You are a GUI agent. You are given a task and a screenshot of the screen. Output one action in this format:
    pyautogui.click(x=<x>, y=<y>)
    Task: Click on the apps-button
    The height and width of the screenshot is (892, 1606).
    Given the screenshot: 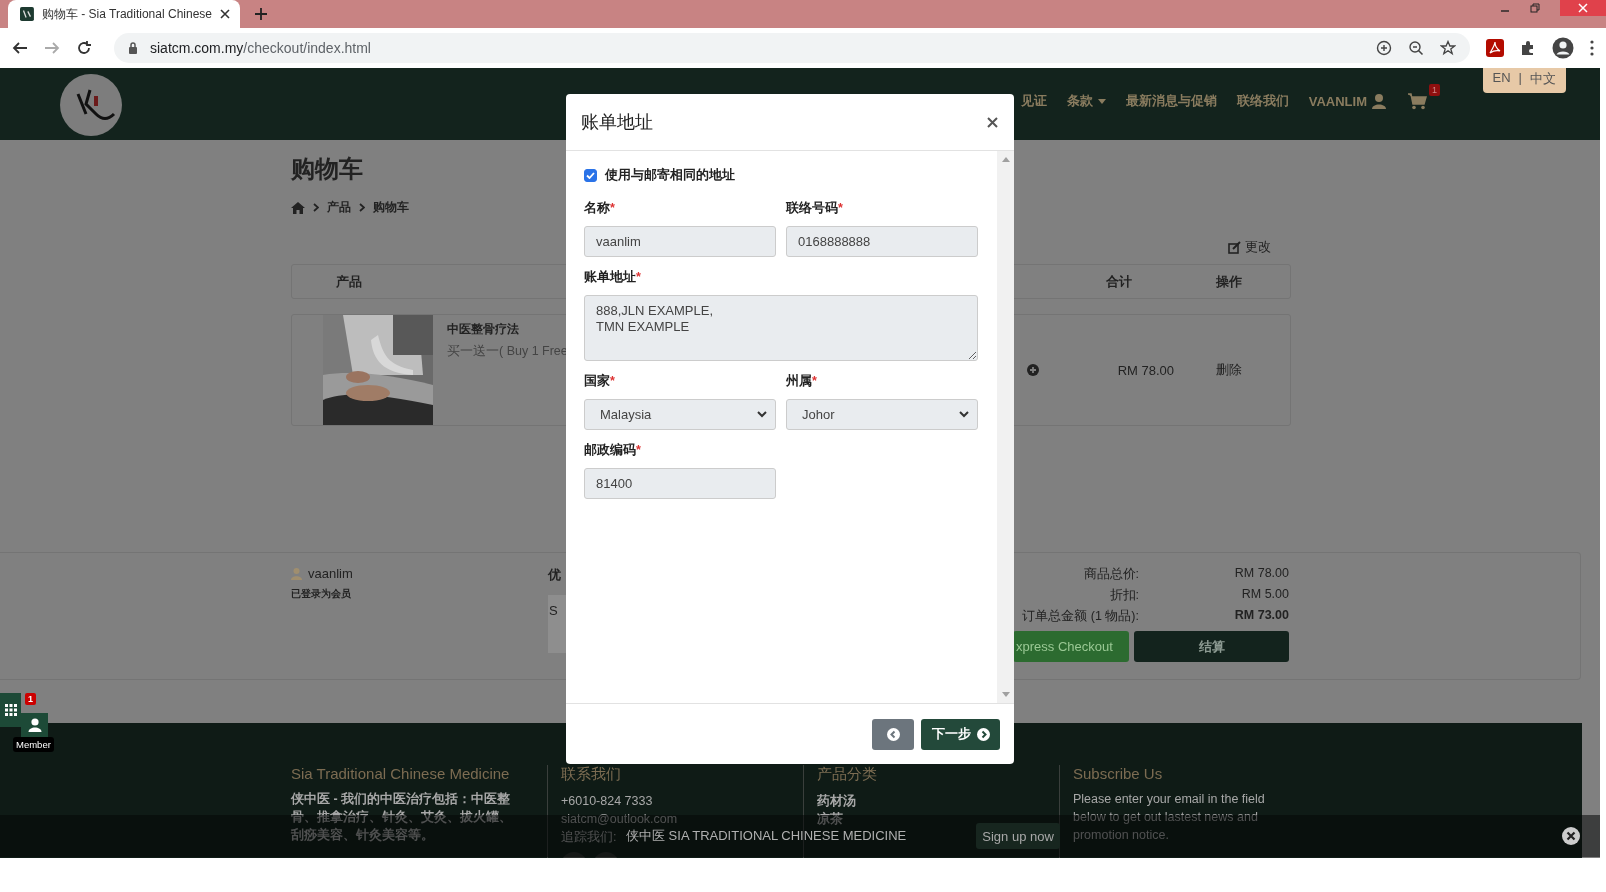 What is the action you would take?
    pyautogui.click(x=10, y=710)
    